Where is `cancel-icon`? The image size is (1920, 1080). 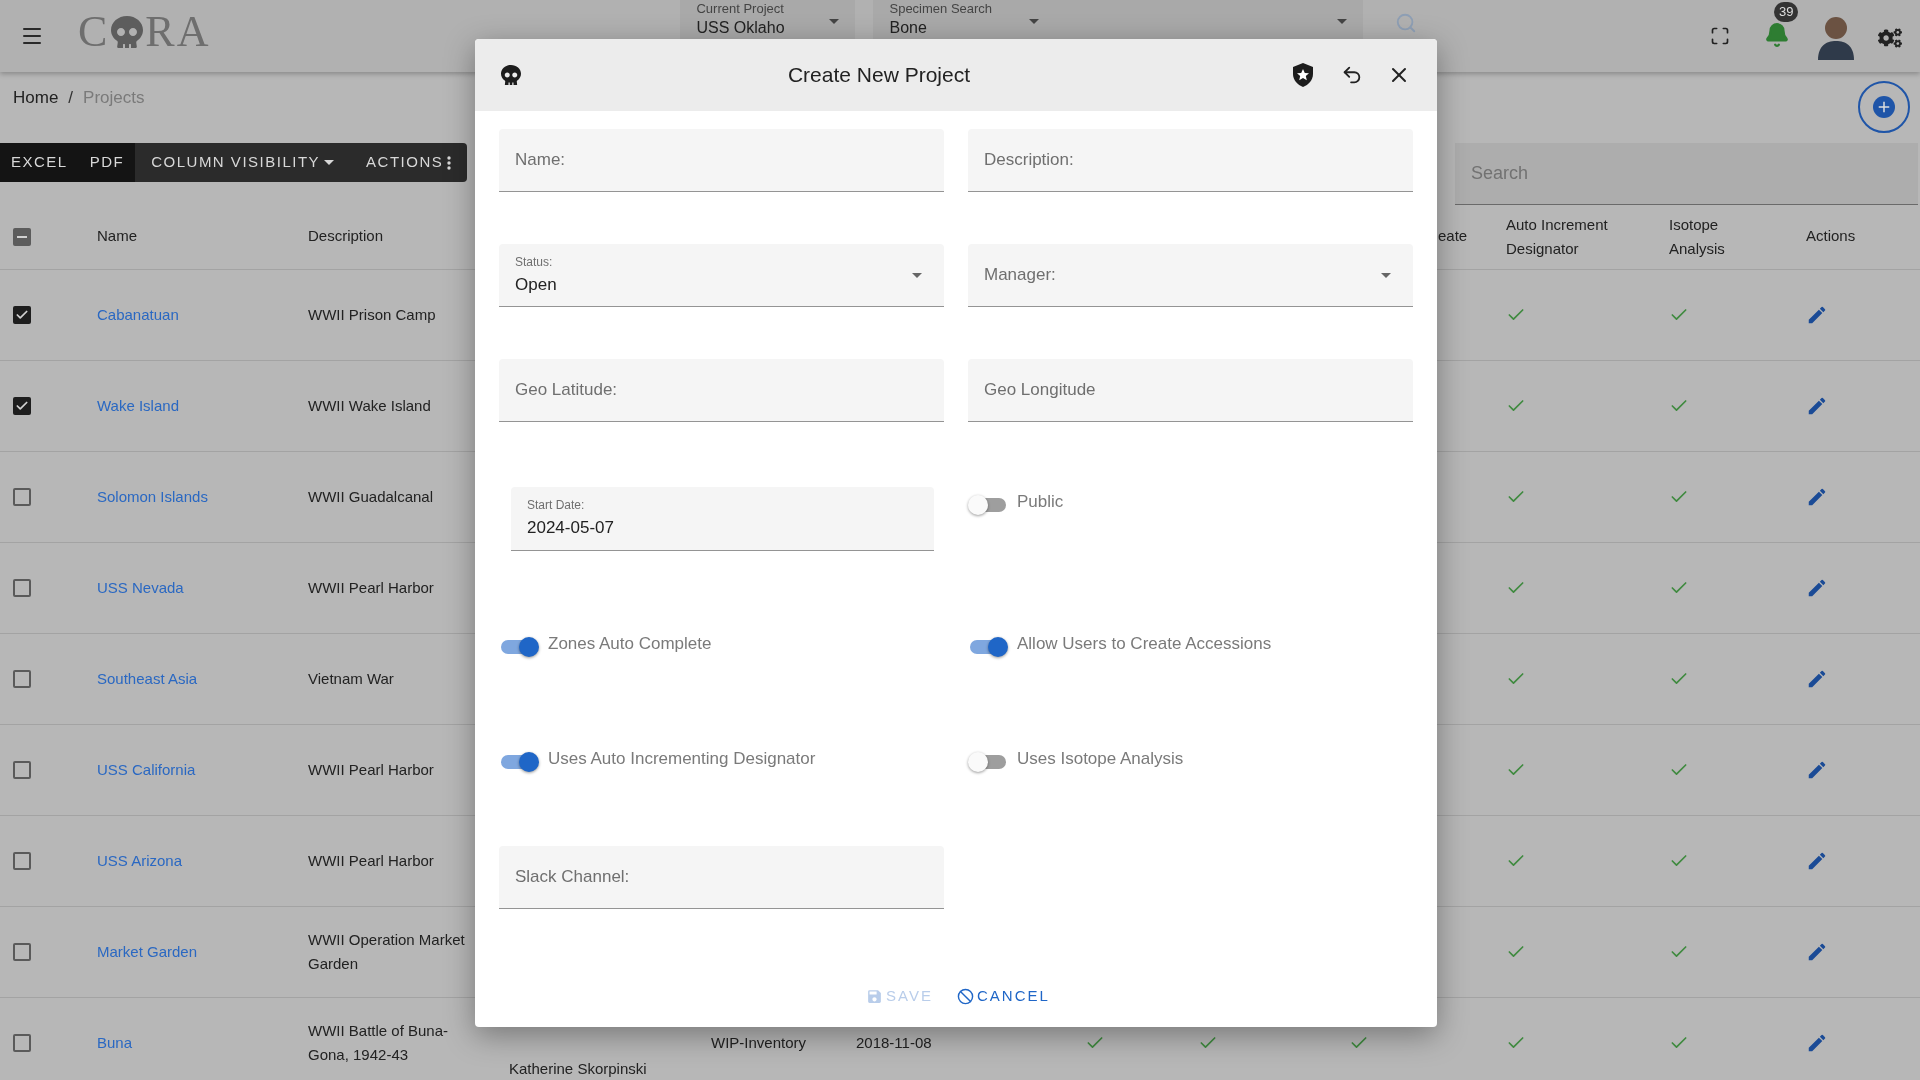 cancel-icon is located at coordinates (965, 996).